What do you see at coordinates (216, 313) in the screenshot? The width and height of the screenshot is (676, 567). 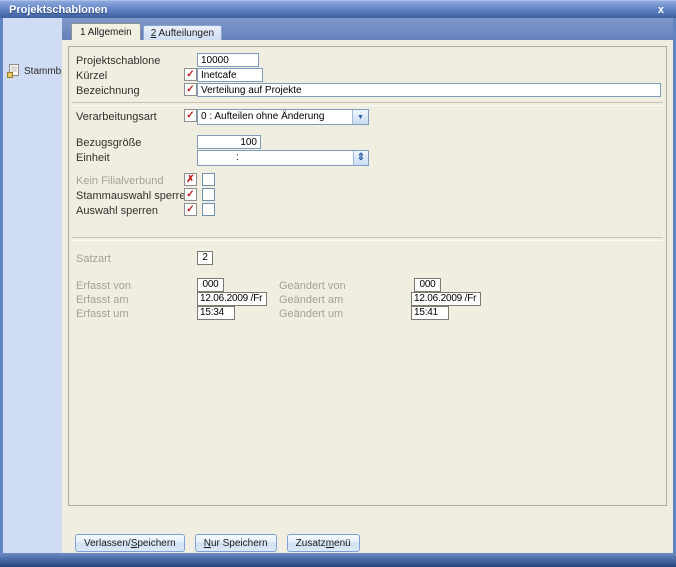 I see `erfasst-um-value: 15:34` at bounding box center [216, 313].